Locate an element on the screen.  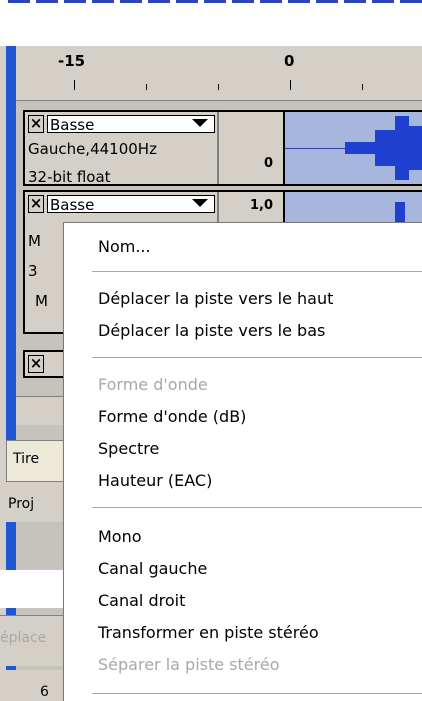
menu-item-left-channel: Canal gauche is located at coordinates (152, 568).